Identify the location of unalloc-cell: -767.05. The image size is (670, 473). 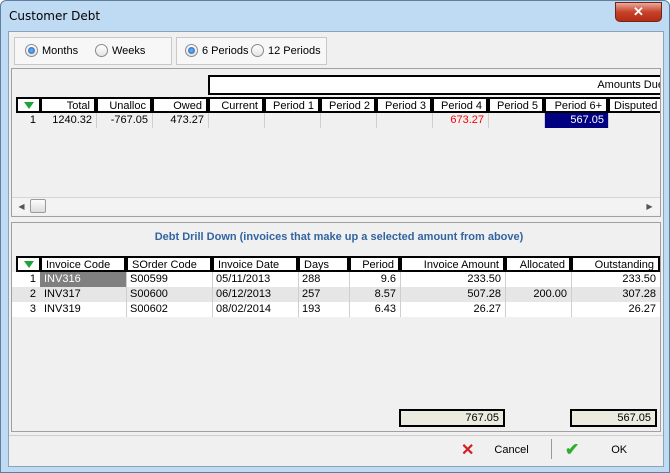
(124, 120).